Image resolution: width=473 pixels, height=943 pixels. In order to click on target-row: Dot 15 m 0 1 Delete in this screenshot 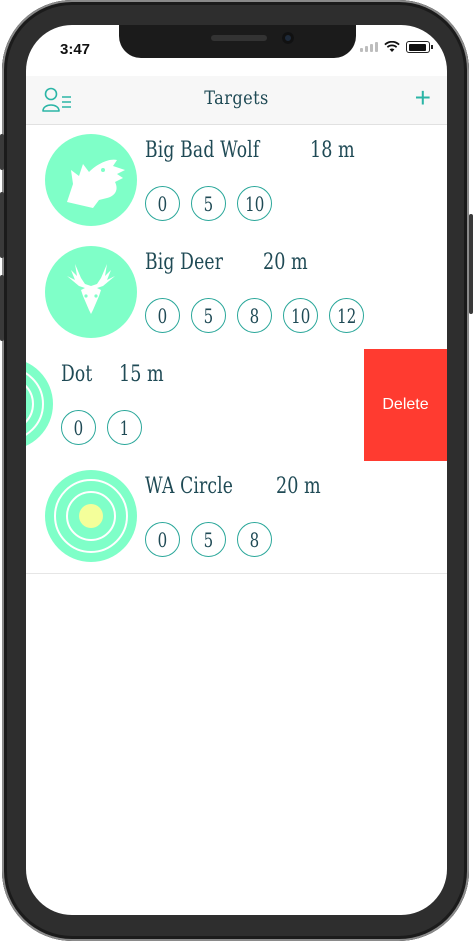, I will do `click(236, 405)`.